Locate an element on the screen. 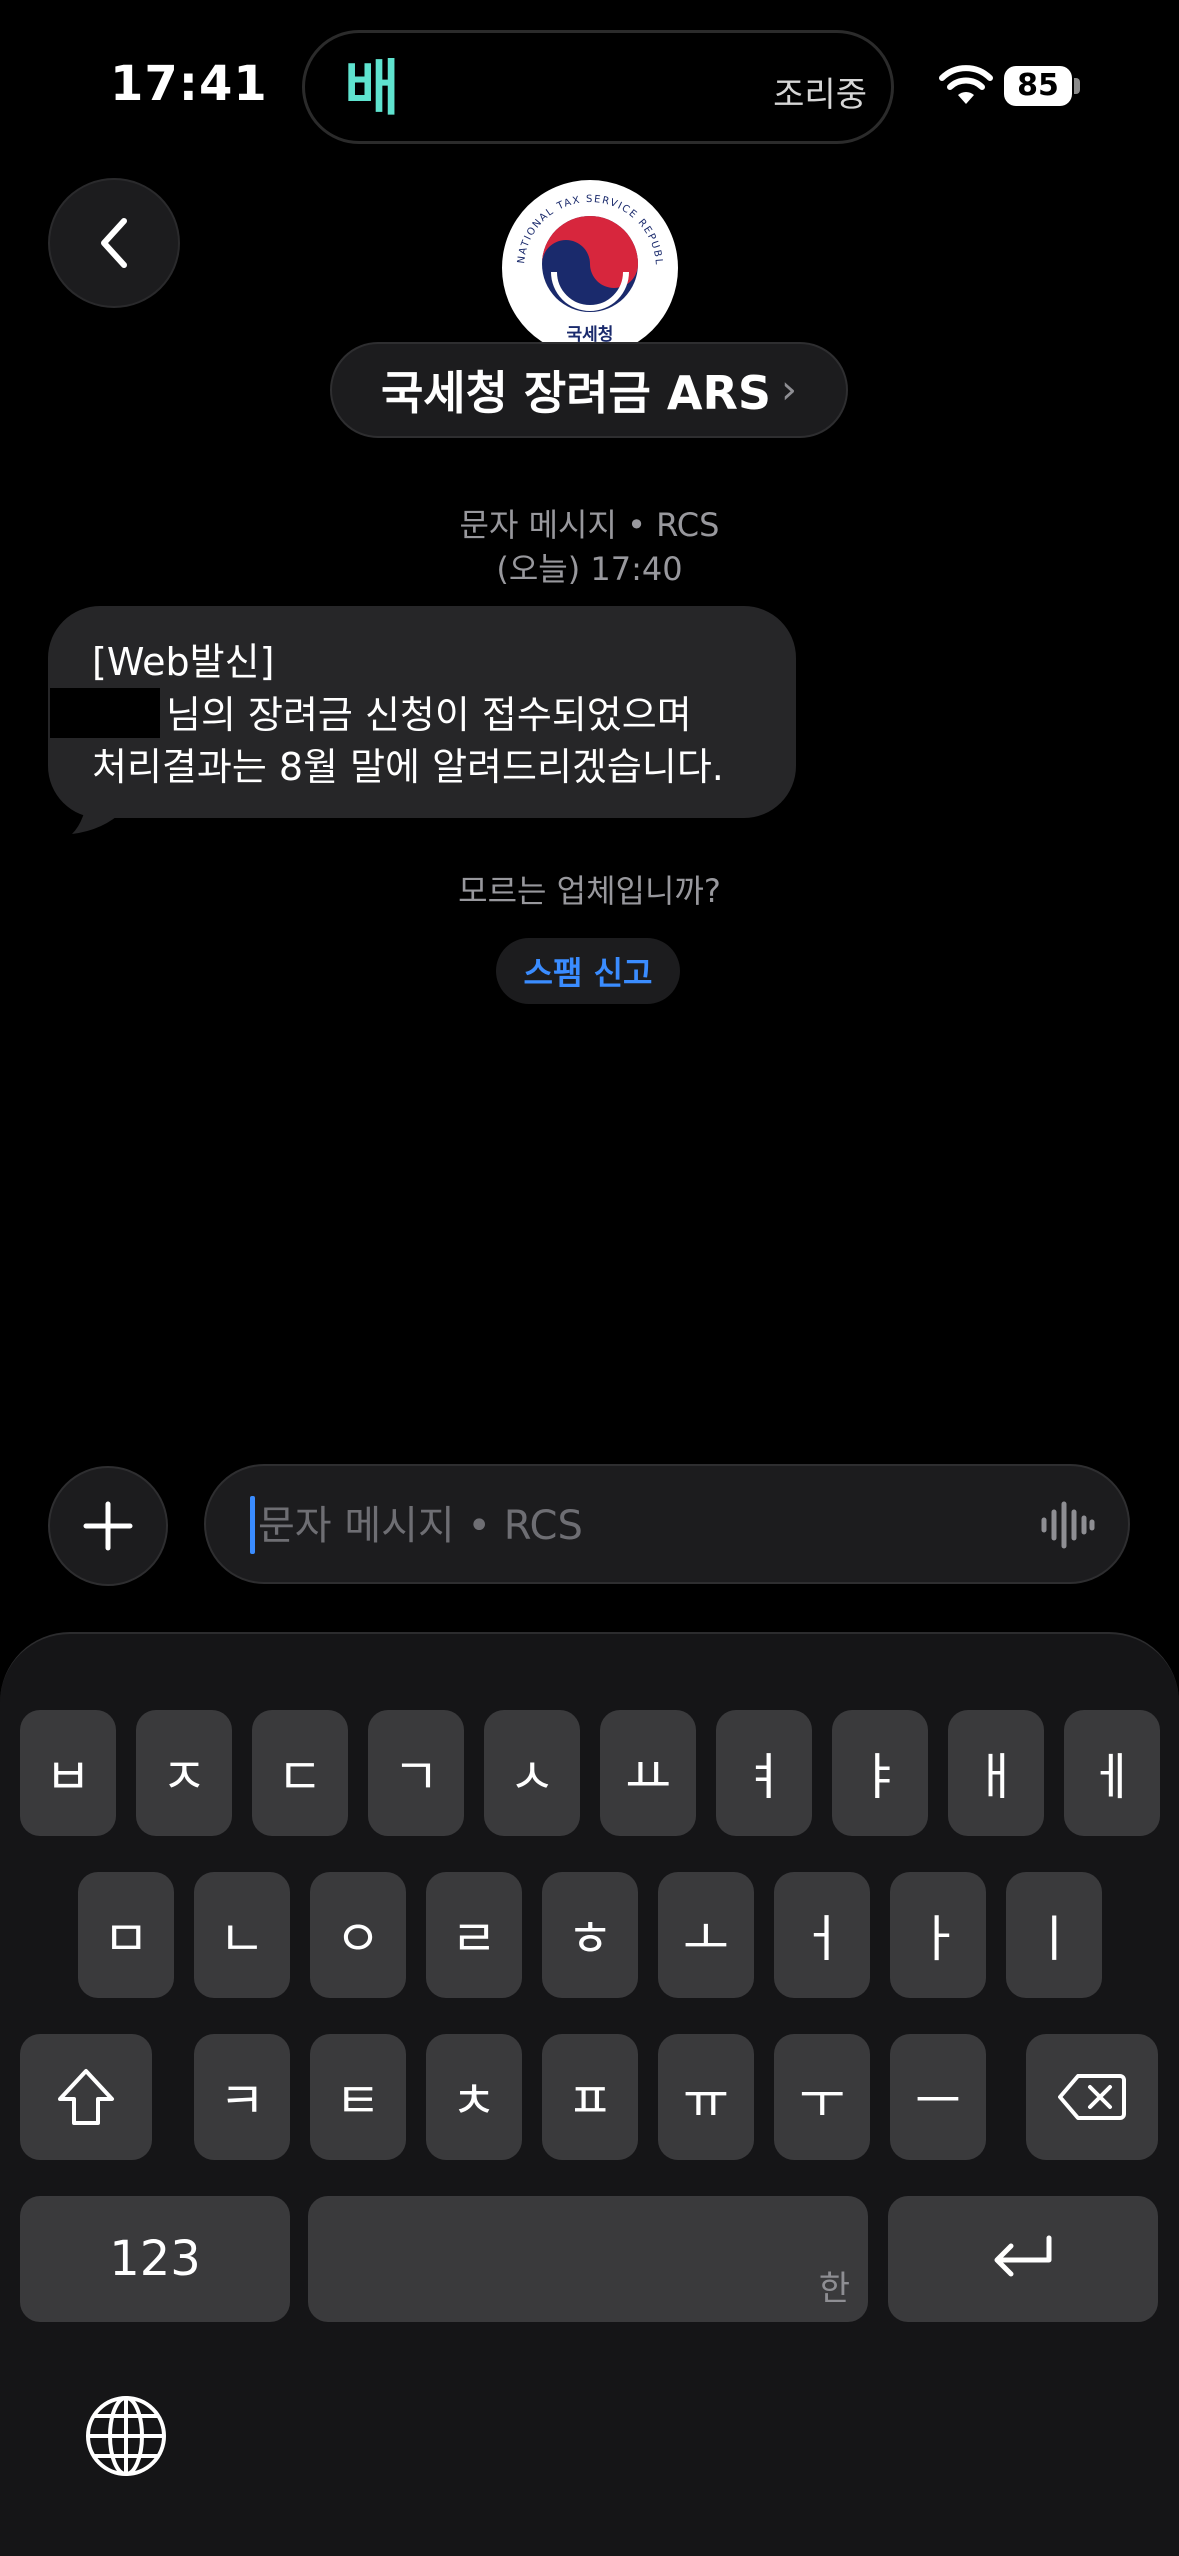  add-attachment-button is located at coordinates (108, 1526).